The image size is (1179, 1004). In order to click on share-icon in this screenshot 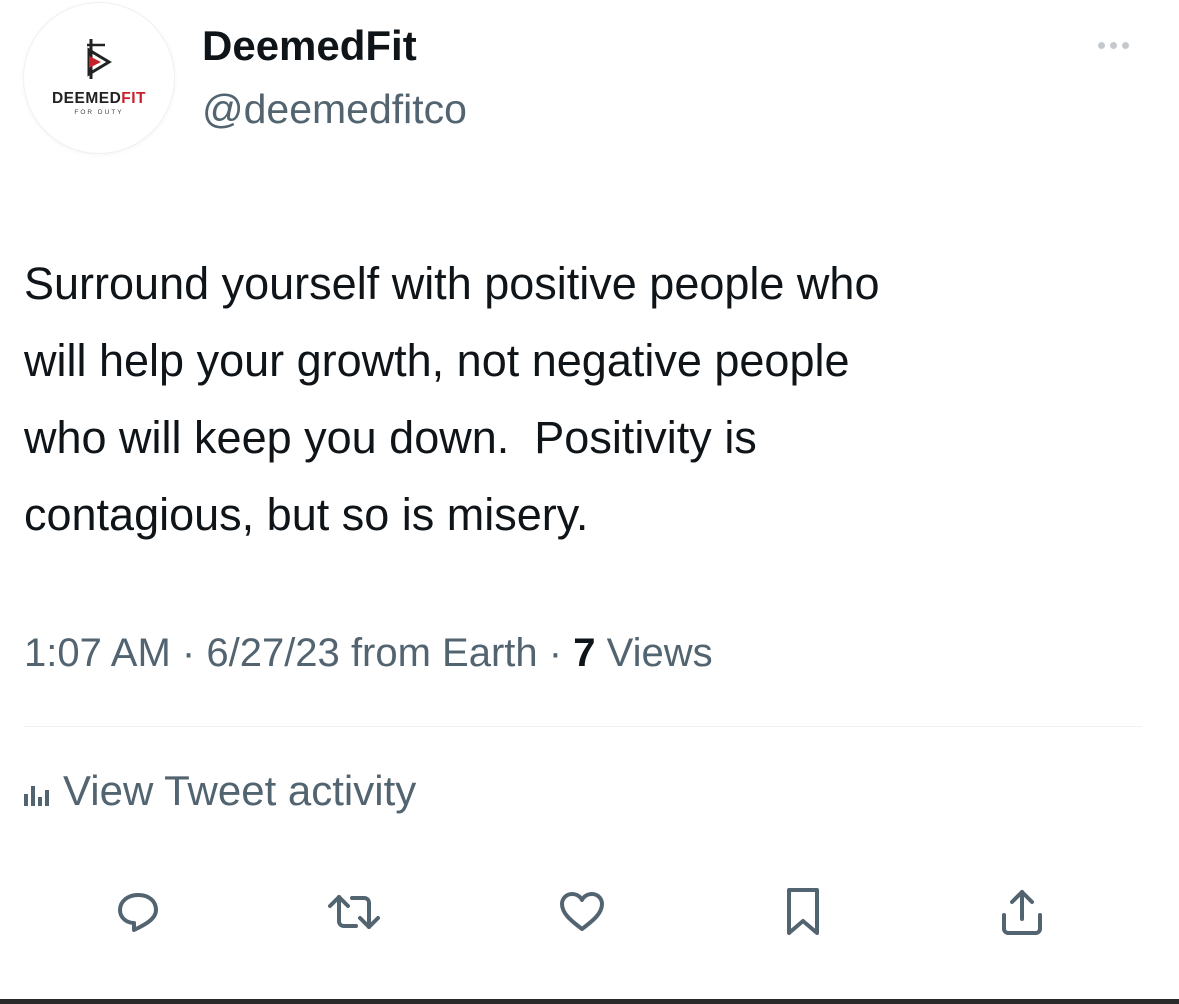, I will do `click(1022, 912)`.